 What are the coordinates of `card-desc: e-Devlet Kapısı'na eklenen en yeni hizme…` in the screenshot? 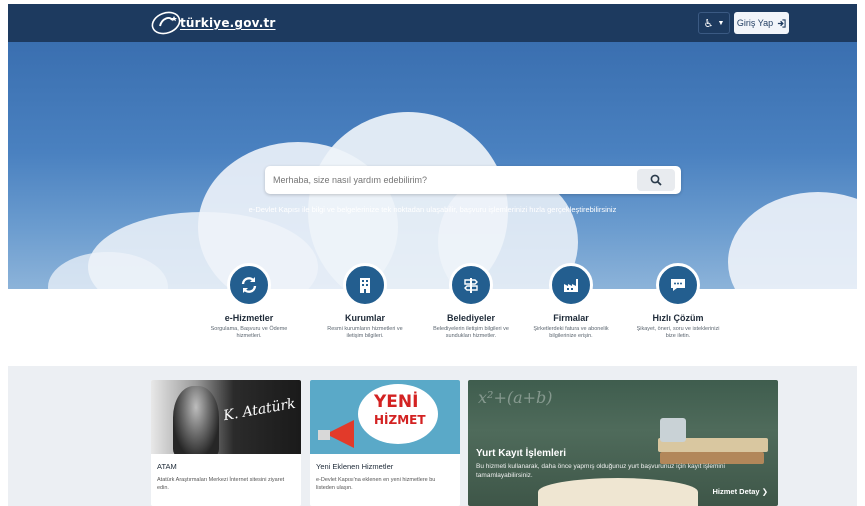 It's located at (376, 484).